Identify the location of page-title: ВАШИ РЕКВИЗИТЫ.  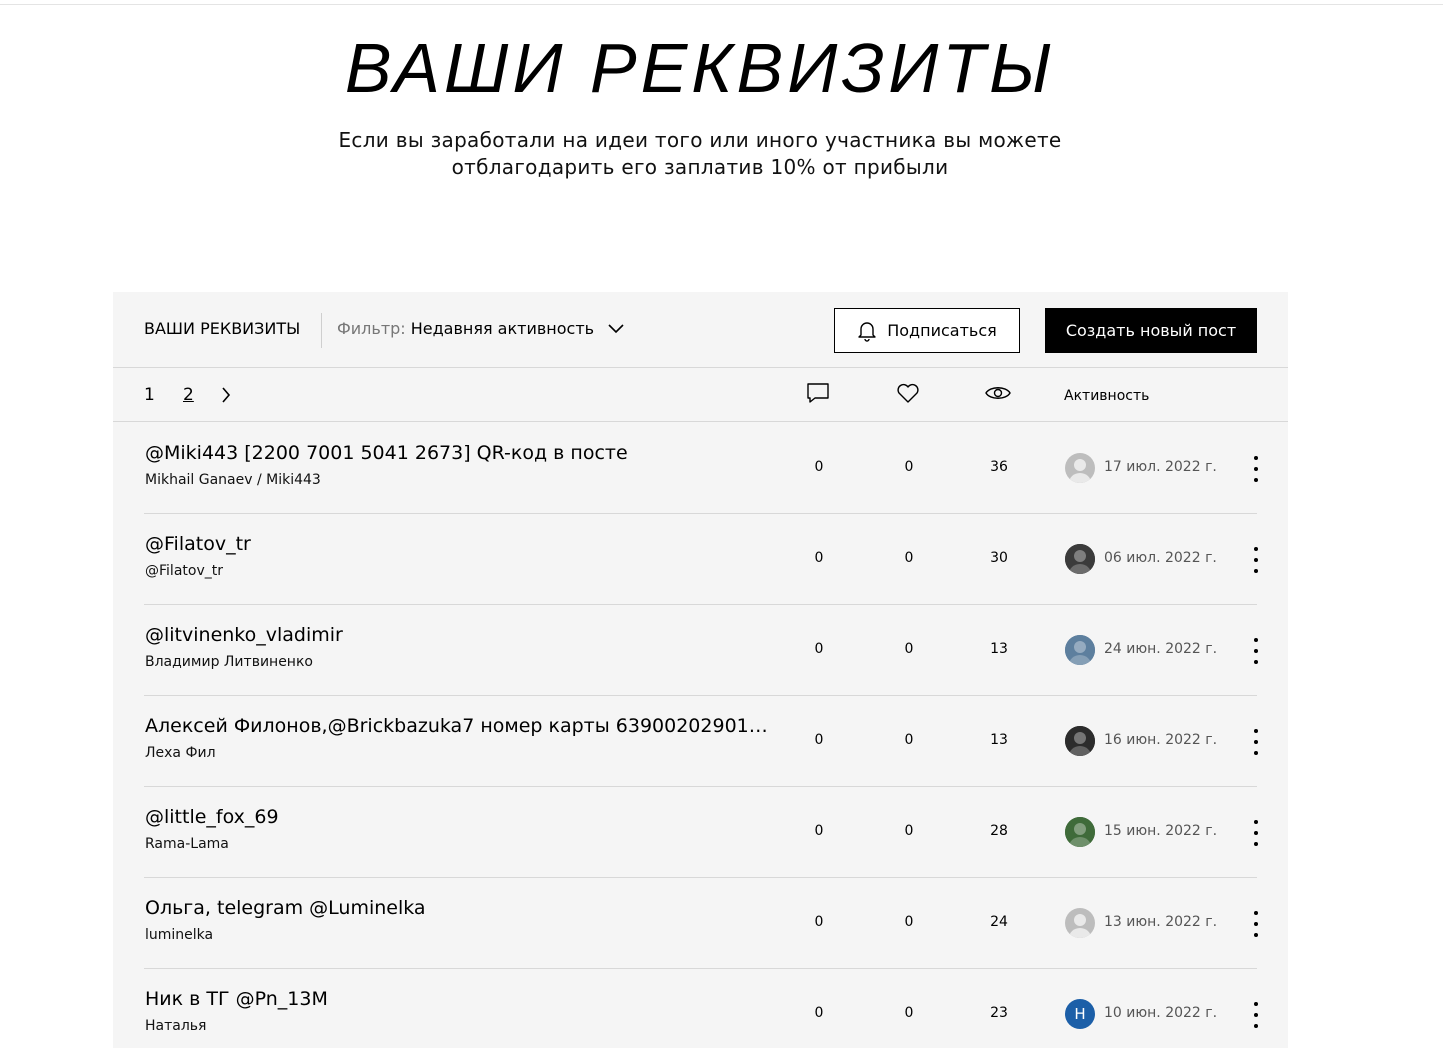
(700, 68).